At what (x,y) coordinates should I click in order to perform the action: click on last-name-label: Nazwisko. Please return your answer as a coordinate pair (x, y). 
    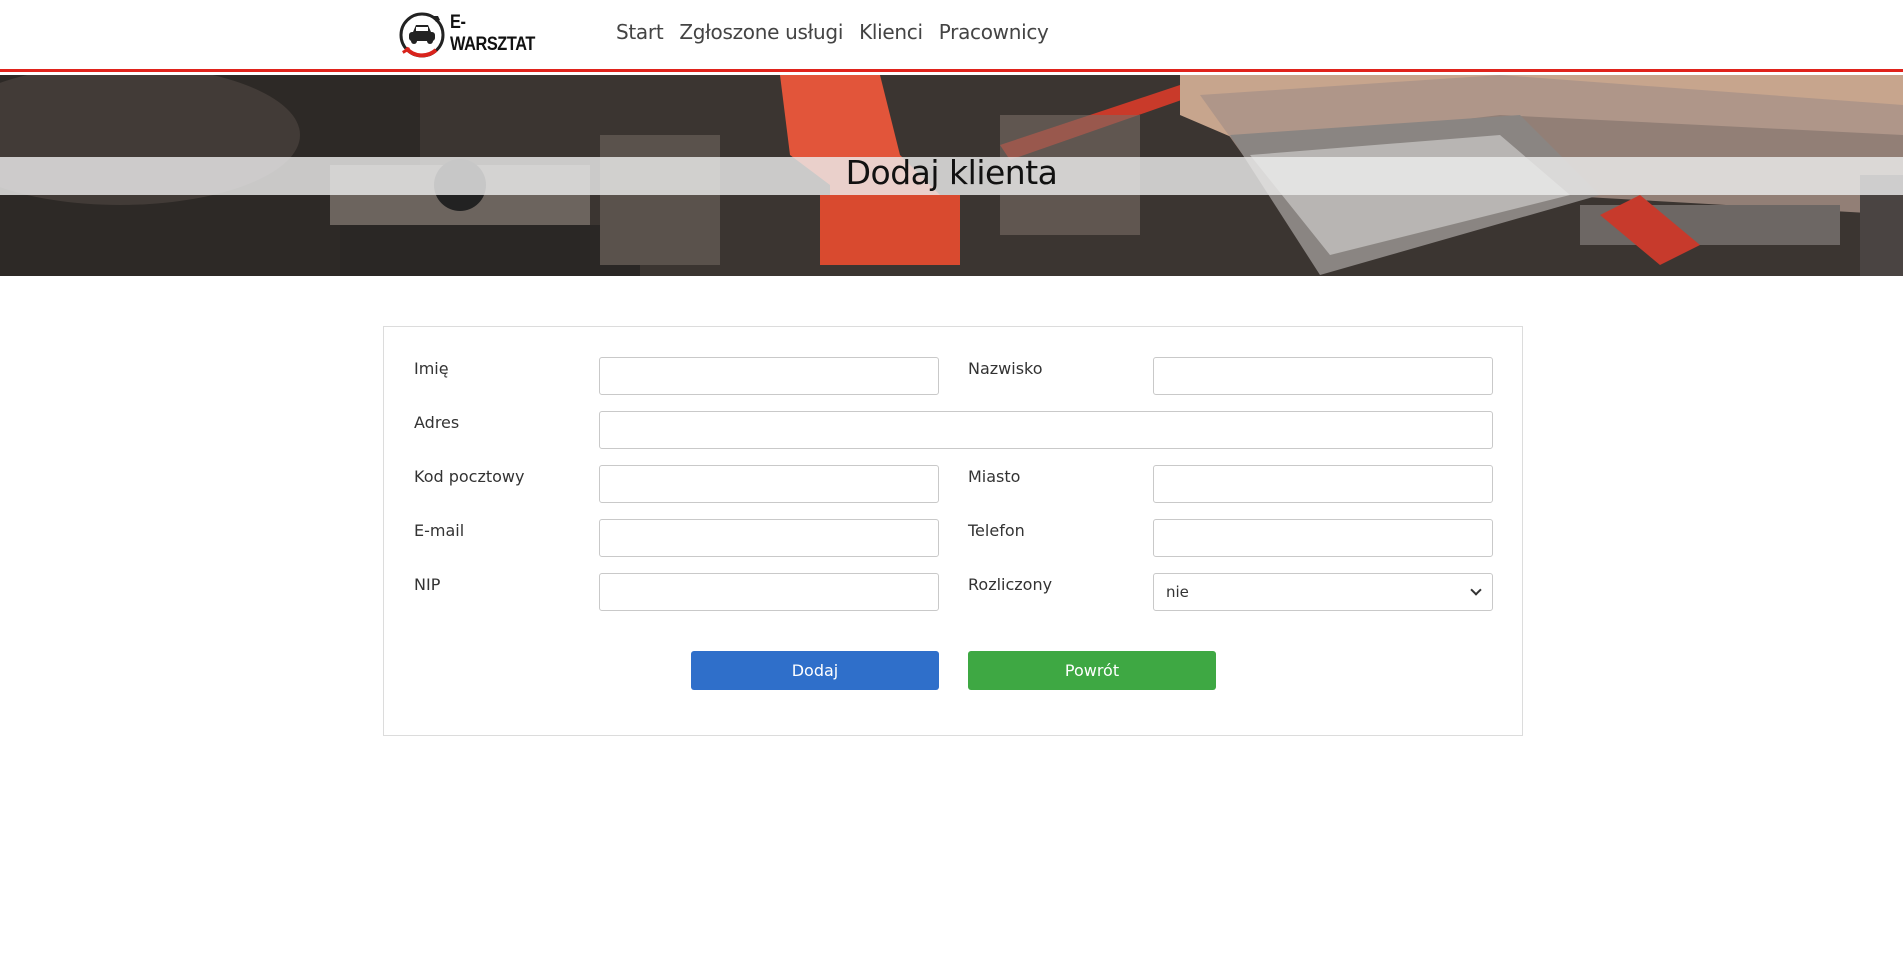
    Looking at the image, I should click on (1005, 368).